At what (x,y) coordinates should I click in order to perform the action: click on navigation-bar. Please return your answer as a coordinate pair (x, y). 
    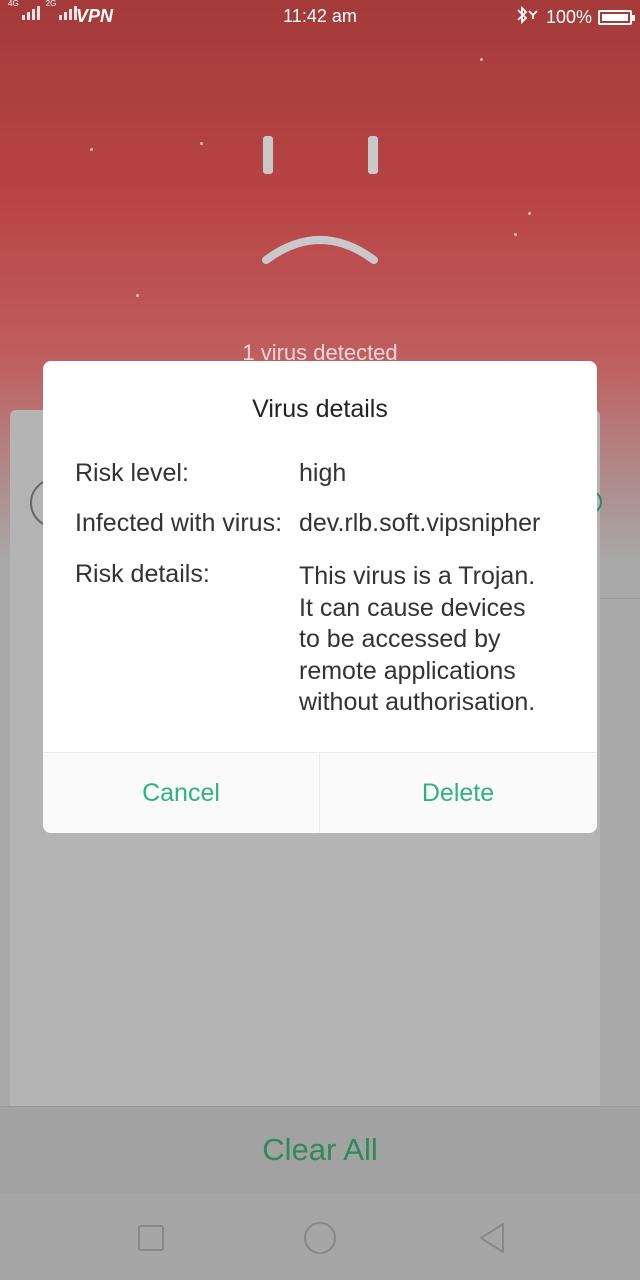
    Looking at the image, I should click on (320, 1237).